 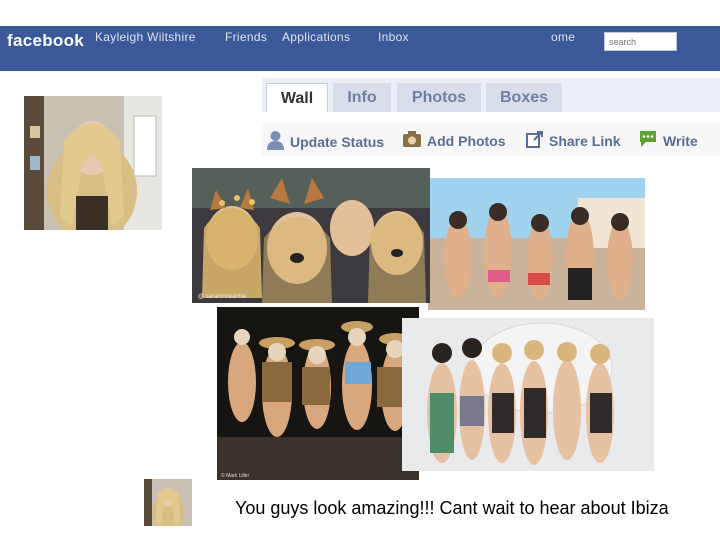 I want to click on nav-home: ome, so click(x=563, y=37).